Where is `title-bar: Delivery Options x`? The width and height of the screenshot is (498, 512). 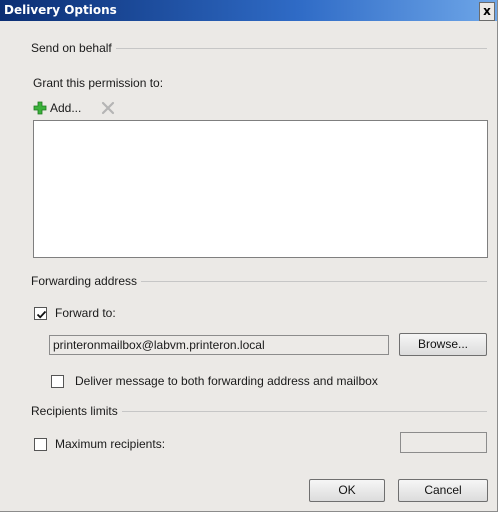
title-bar: Delivery Options x is located at coordinates (248, 10).